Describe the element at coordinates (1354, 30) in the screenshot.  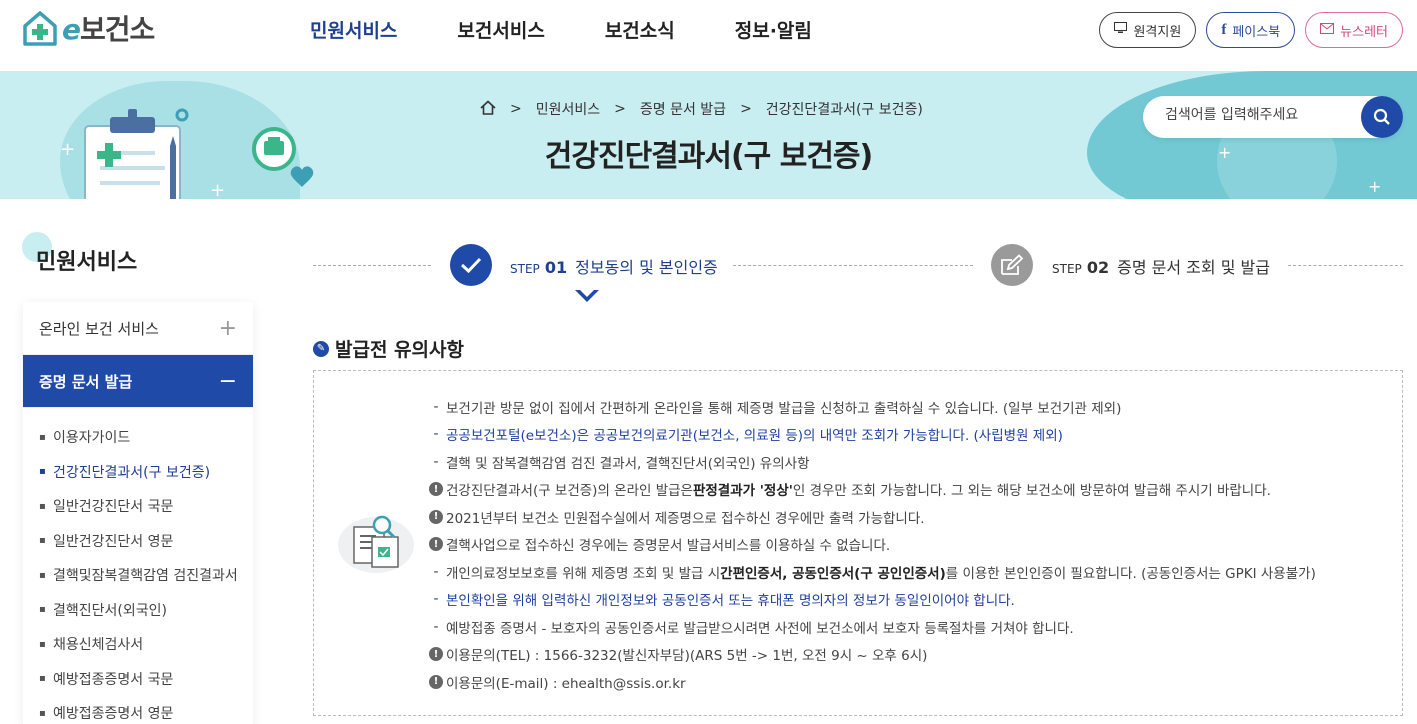
I see `newsletter-button: 뉴스레터` at that location.